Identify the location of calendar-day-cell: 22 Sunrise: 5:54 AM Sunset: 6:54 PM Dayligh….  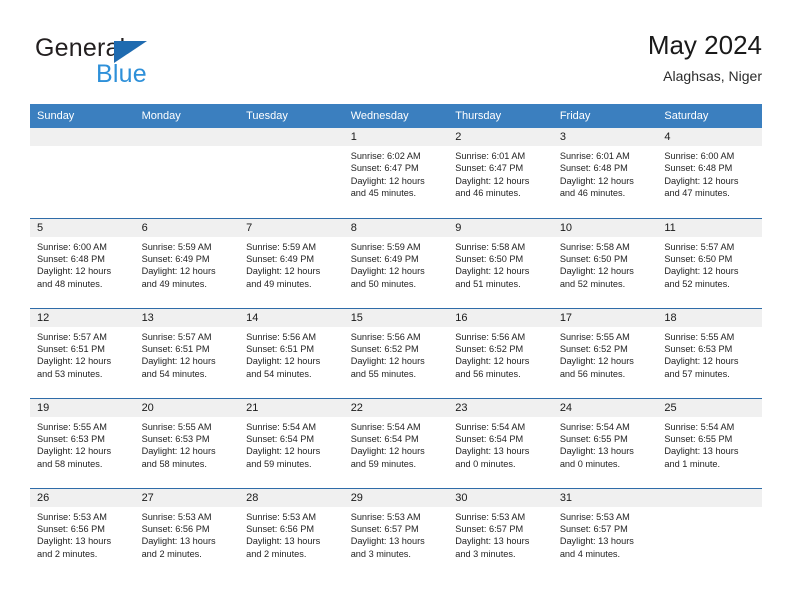
(396, 442).